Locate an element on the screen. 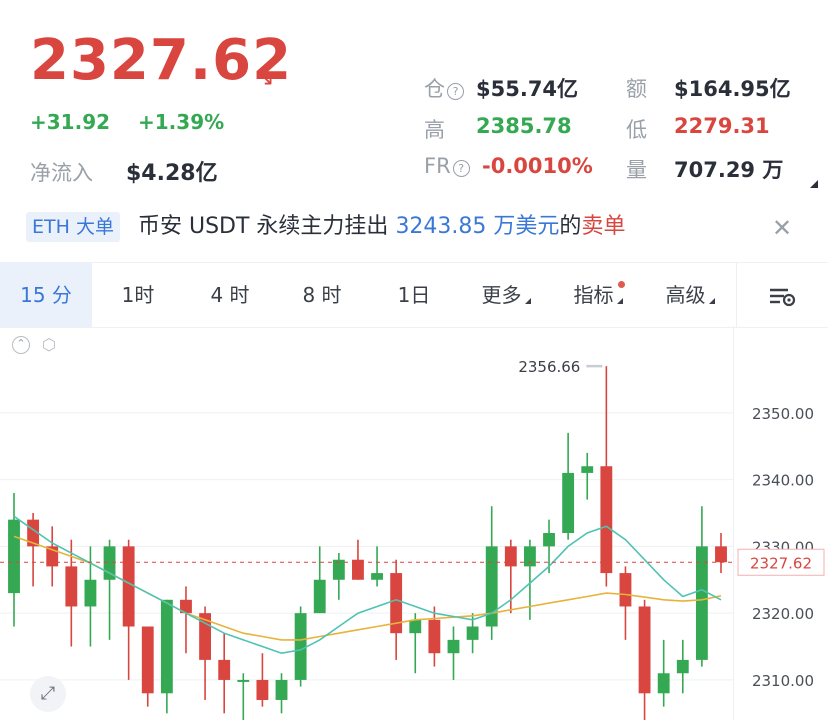 The image size is (828, 720). tab-8h: 8 时 is located at coordinates (322, 295).